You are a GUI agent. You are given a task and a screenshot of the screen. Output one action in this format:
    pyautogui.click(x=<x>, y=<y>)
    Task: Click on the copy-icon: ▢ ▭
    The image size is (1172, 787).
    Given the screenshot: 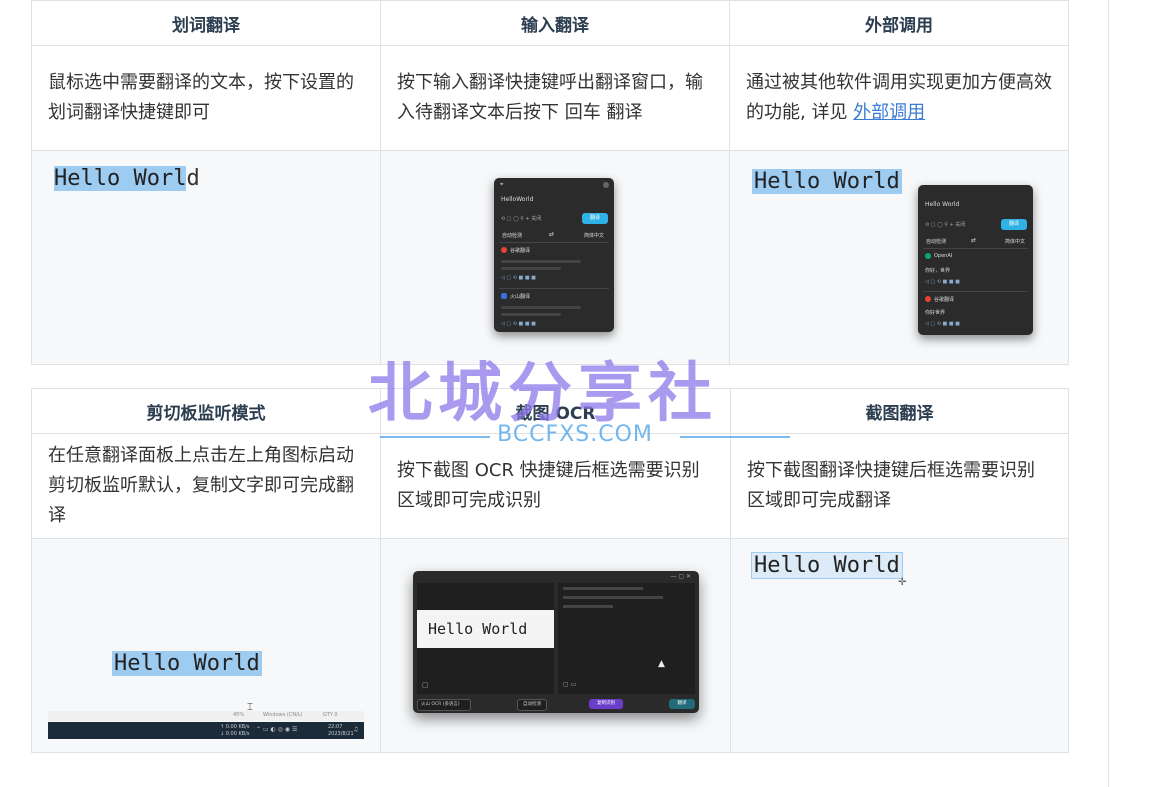 What is the action you would take?
    pyautogui.click(x=569, y=684)
    